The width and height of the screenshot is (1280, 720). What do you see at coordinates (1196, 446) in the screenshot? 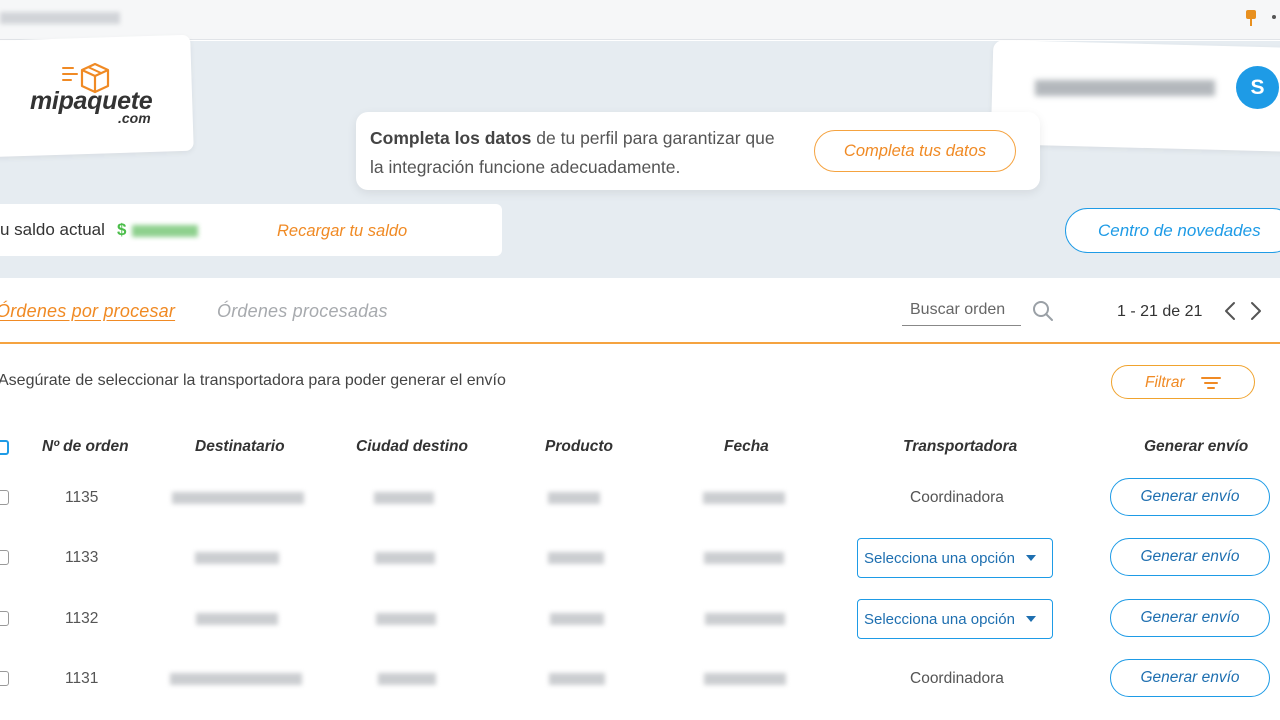
I see `col-generate-shipment: Generar envío` at bounding box center [1196, 446].